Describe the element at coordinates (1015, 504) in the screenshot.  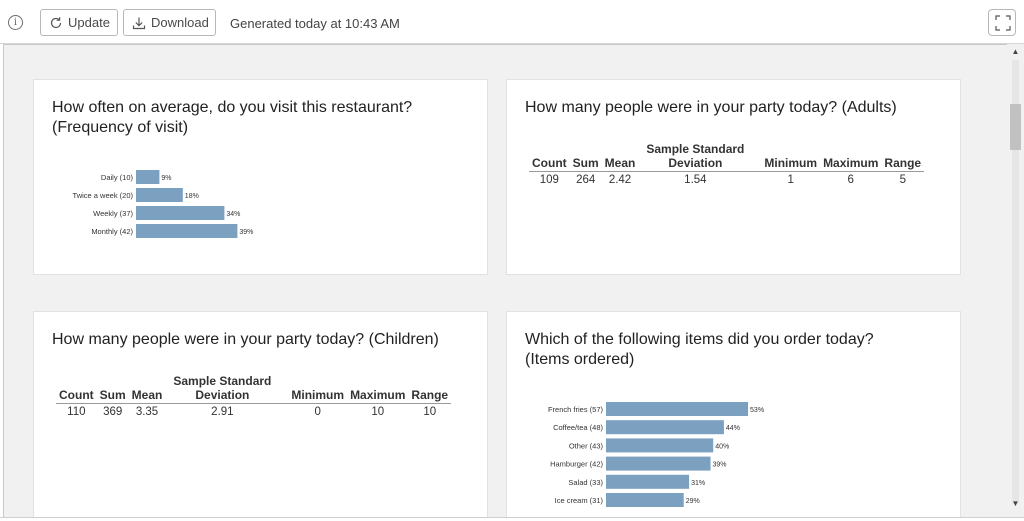
I see `scroll-down-arrow-icon: ▼` at that location.